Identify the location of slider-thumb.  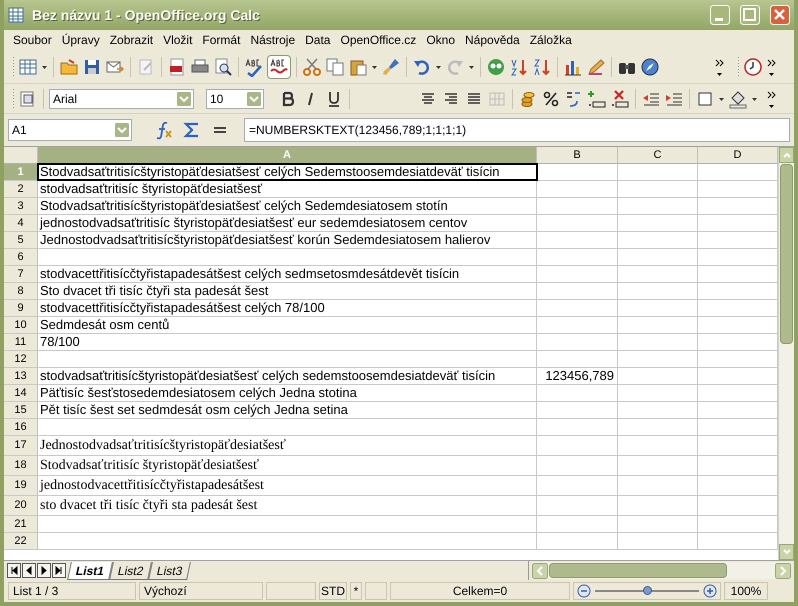
(647, 590).